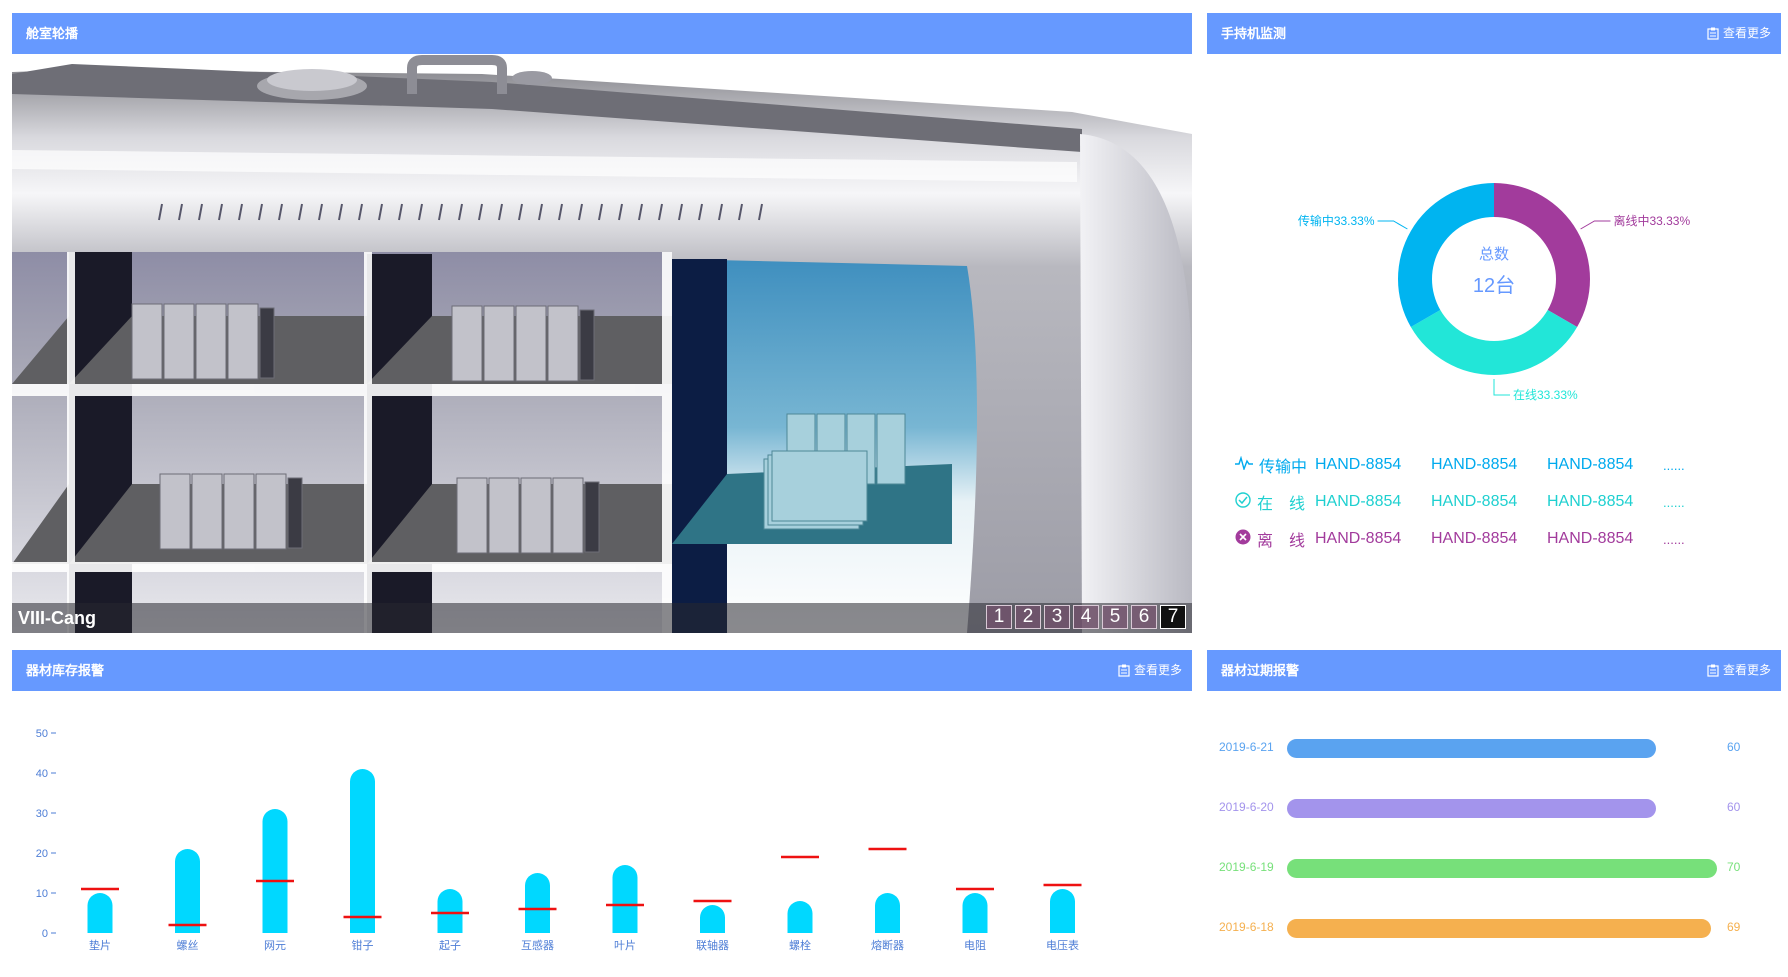 Image resolution: width=1788 pixels, height=977 pixels. I want to click on stock-bar-网元, so click(275, 871).